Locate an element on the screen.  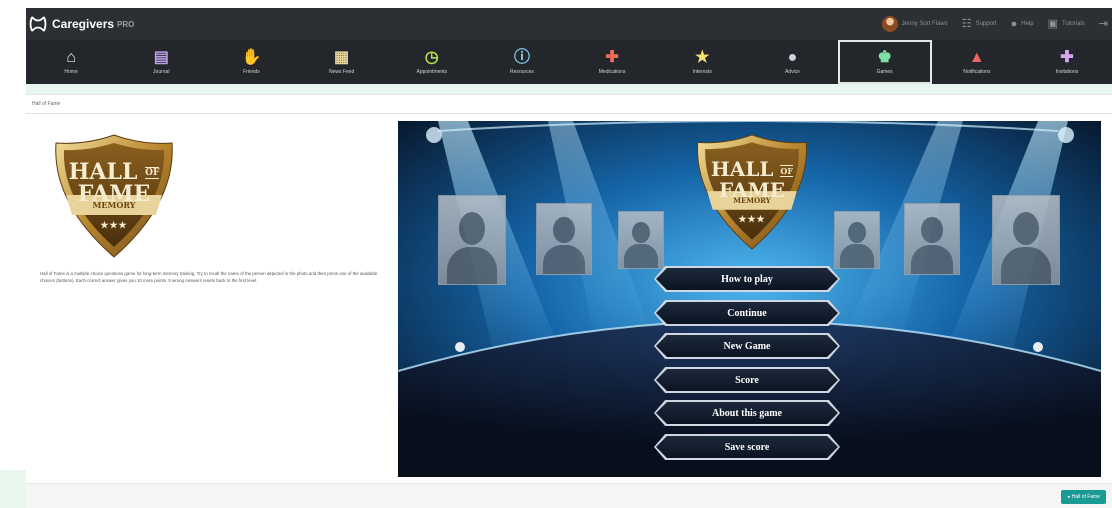
bell-icon: ▲ is located at coordinates (976, 57).